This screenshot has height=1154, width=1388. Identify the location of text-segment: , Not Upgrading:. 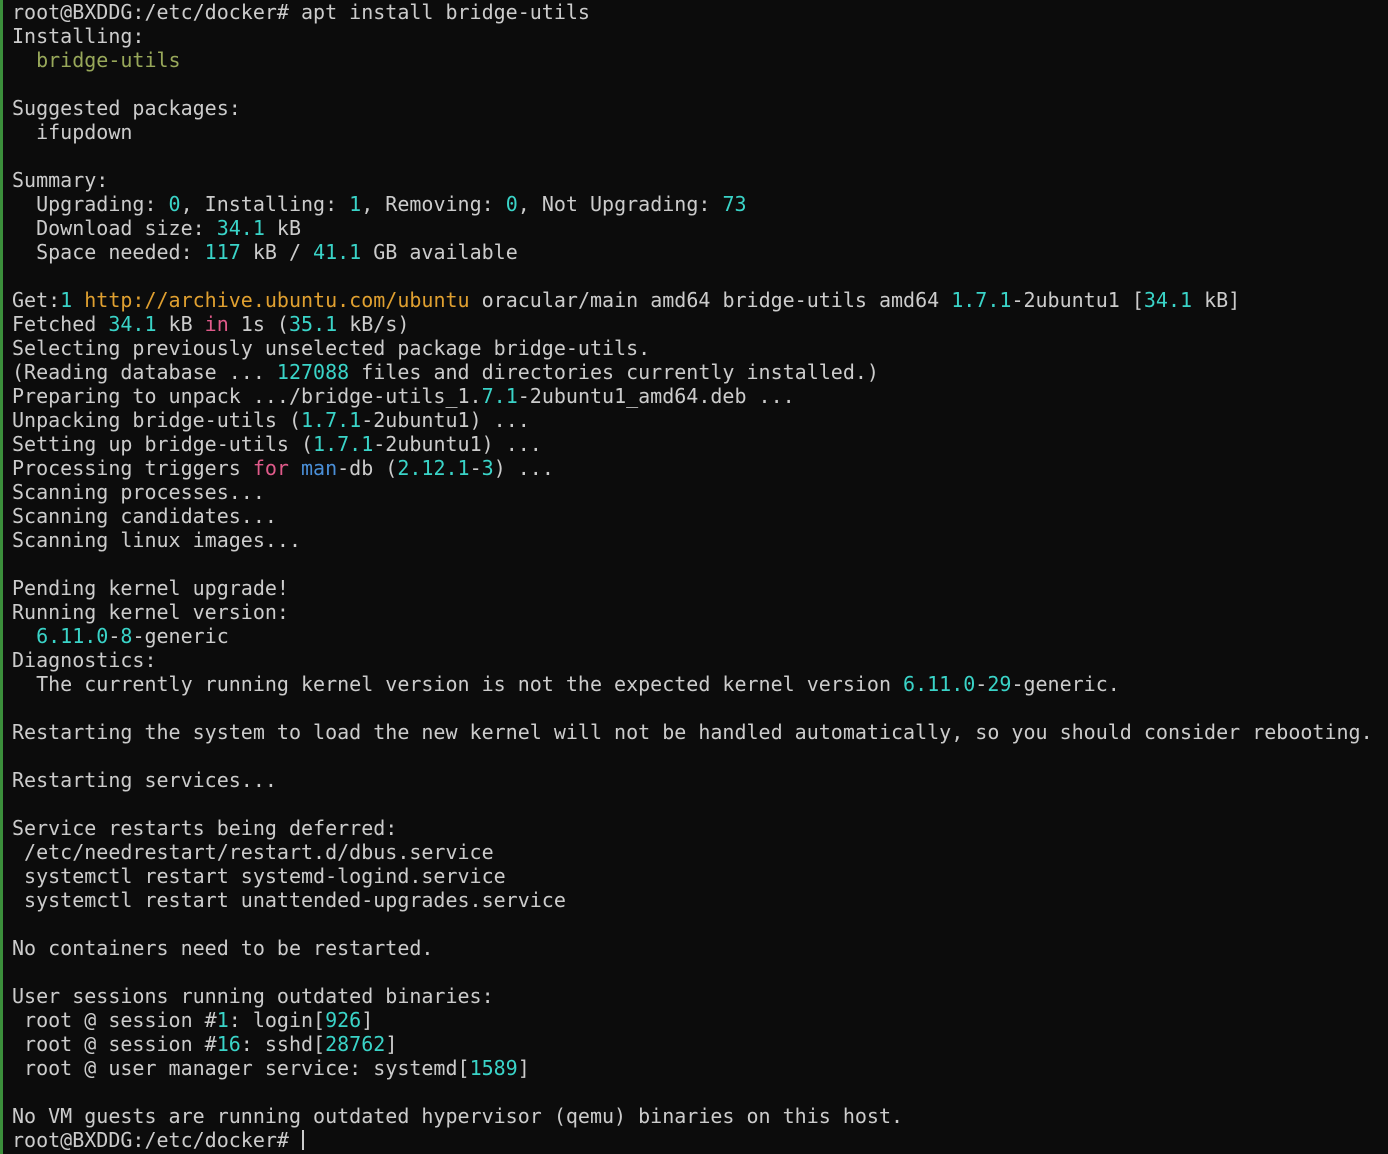
(620, 204).